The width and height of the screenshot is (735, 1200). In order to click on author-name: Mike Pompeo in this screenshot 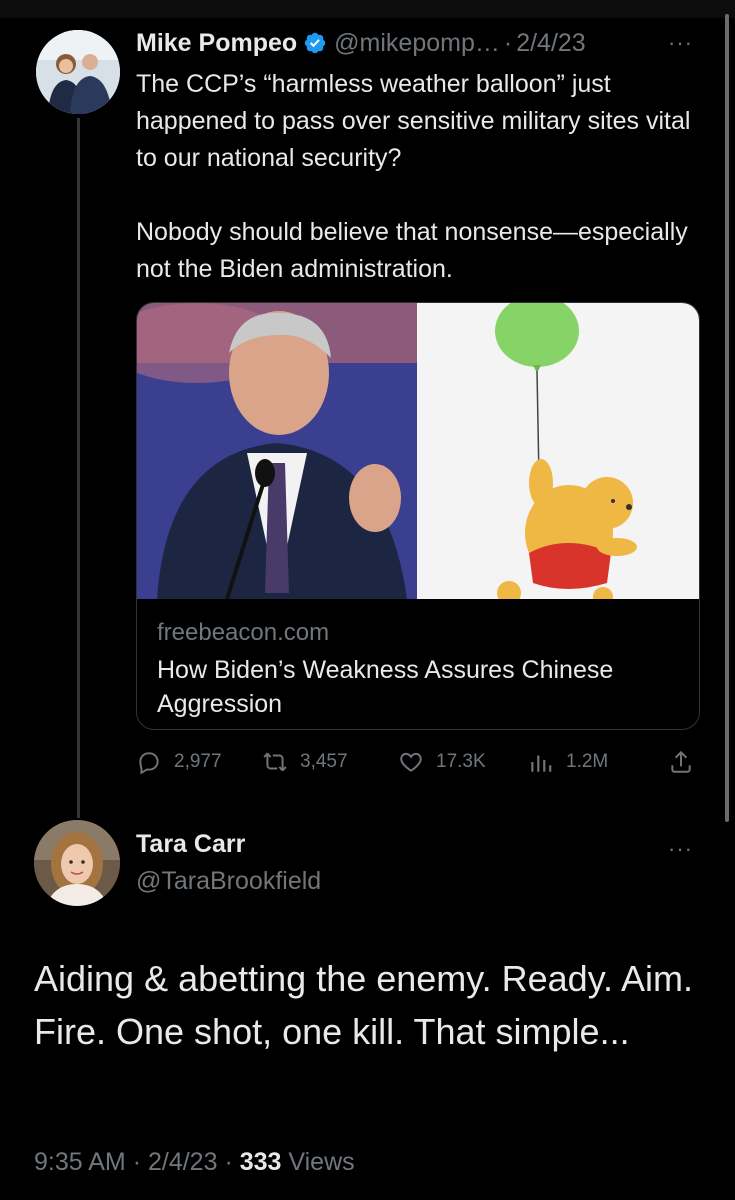, I will do `click(216, 43)`.